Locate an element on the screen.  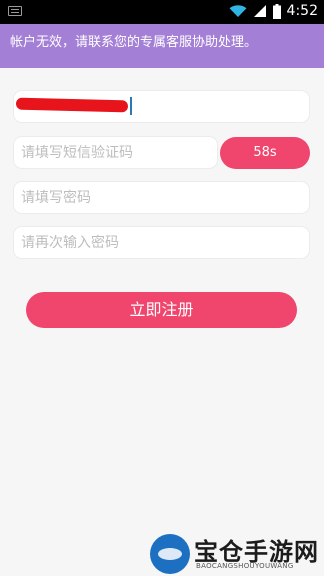
wifi-icon is located at coordinates (238, 11).